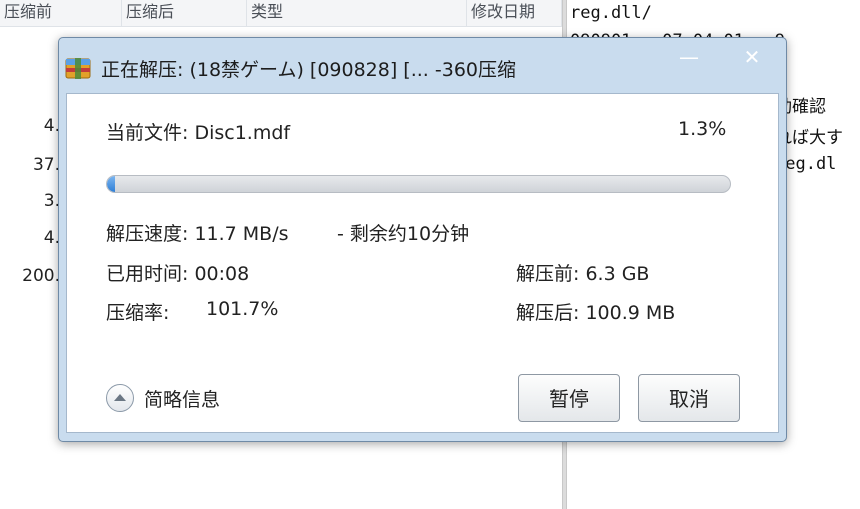 This screenshot has height=509, width=860. What do you see at coordinates (403, 234) in the screenshot?
I see `remaining-time-label: - 剩余约10分钟` at bounding box center [403, 234].